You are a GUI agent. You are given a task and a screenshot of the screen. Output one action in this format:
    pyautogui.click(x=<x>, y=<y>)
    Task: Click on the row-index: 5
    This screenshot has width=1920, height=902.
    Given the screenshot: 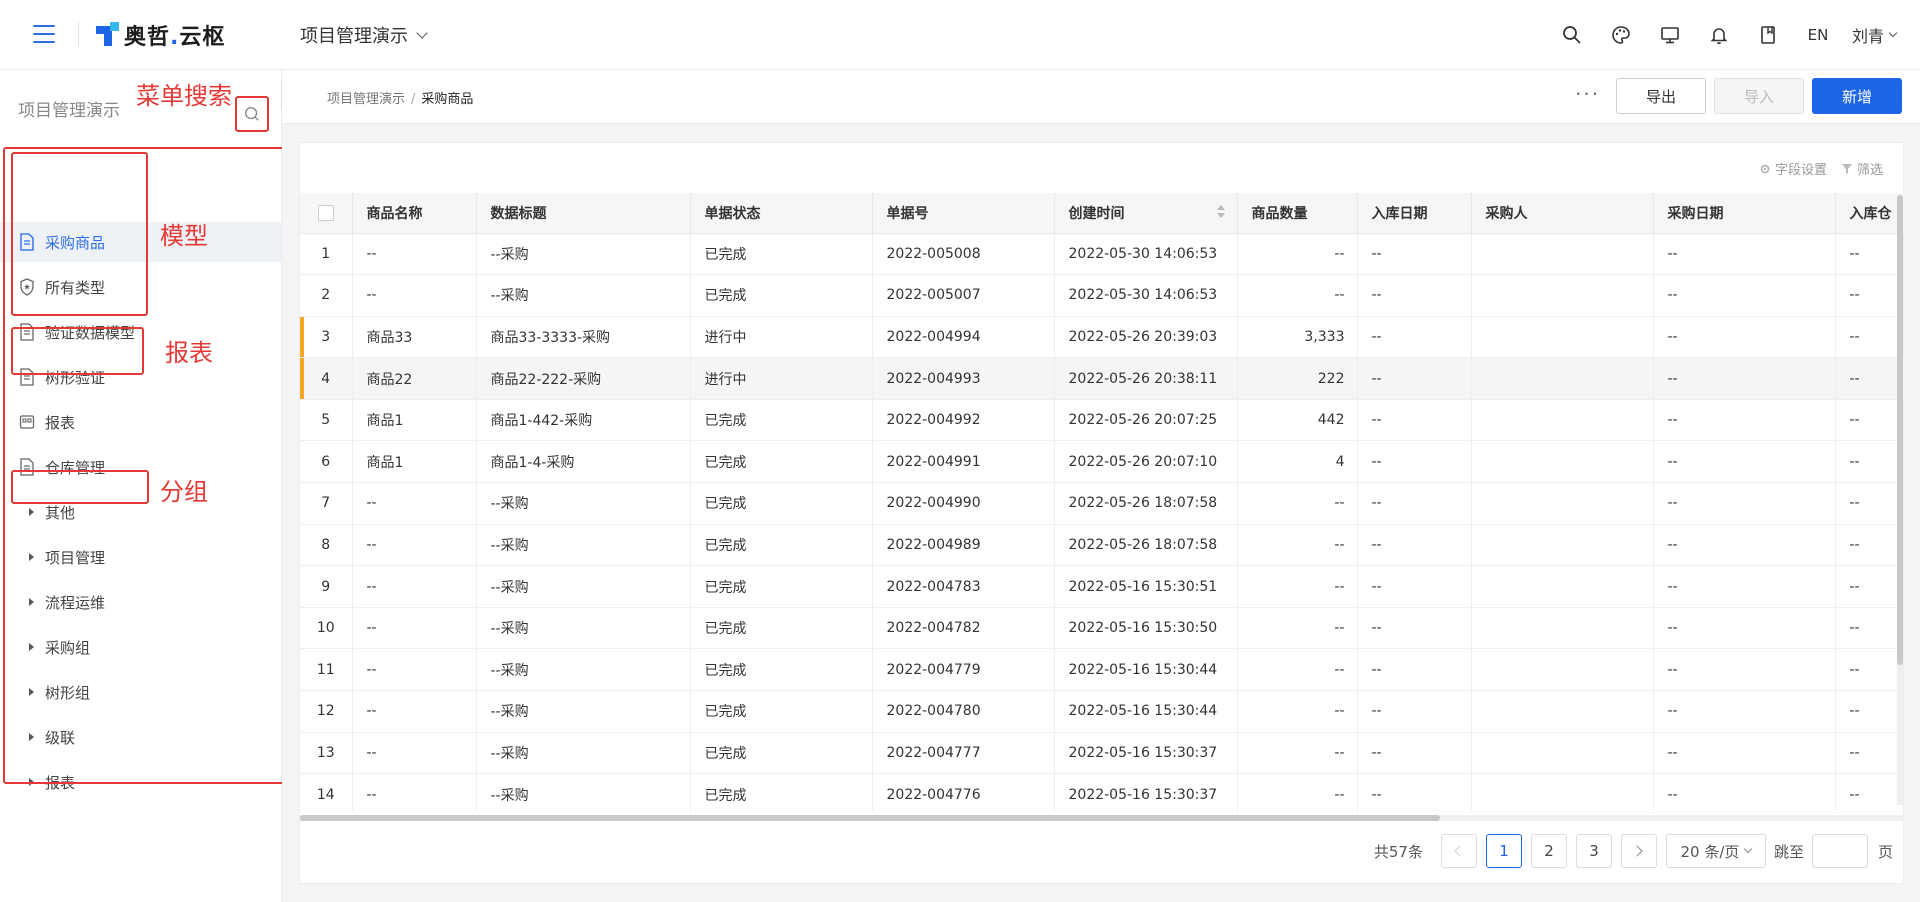 What is the action you would take?
    pyautogui.click(x=326, y=420)
    